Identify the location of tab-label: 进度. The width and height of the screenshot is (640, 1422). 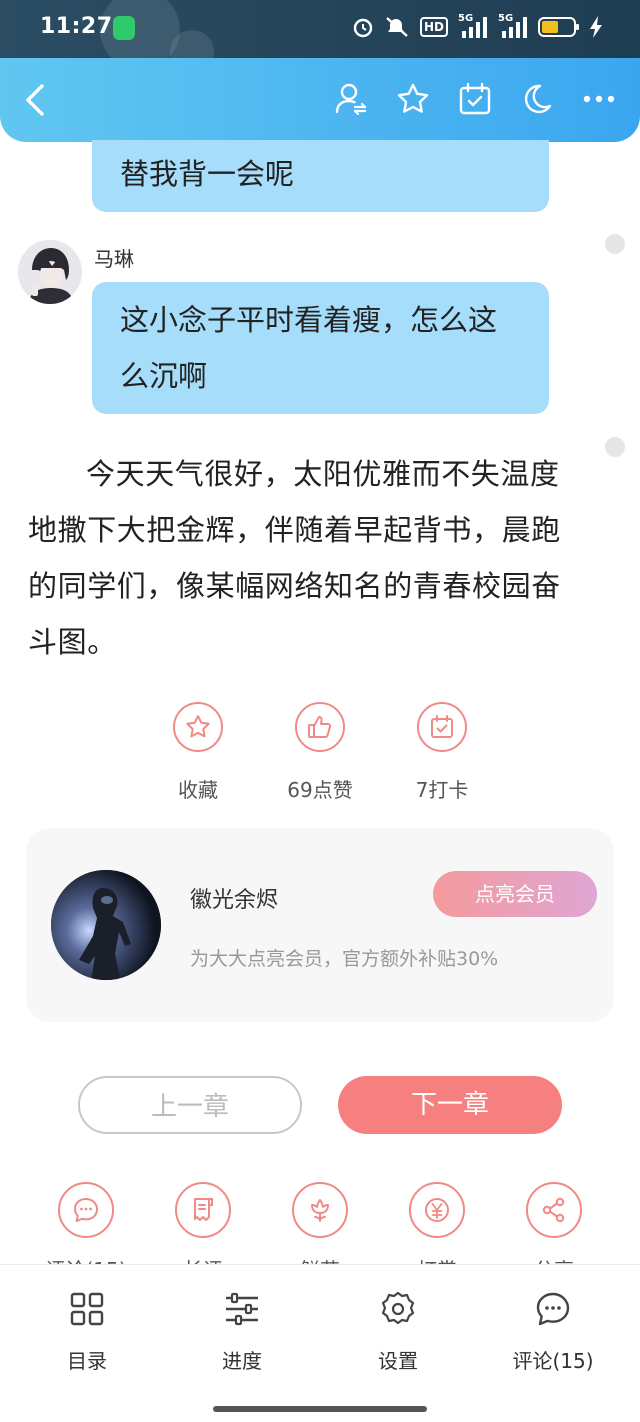
(242, 1361).